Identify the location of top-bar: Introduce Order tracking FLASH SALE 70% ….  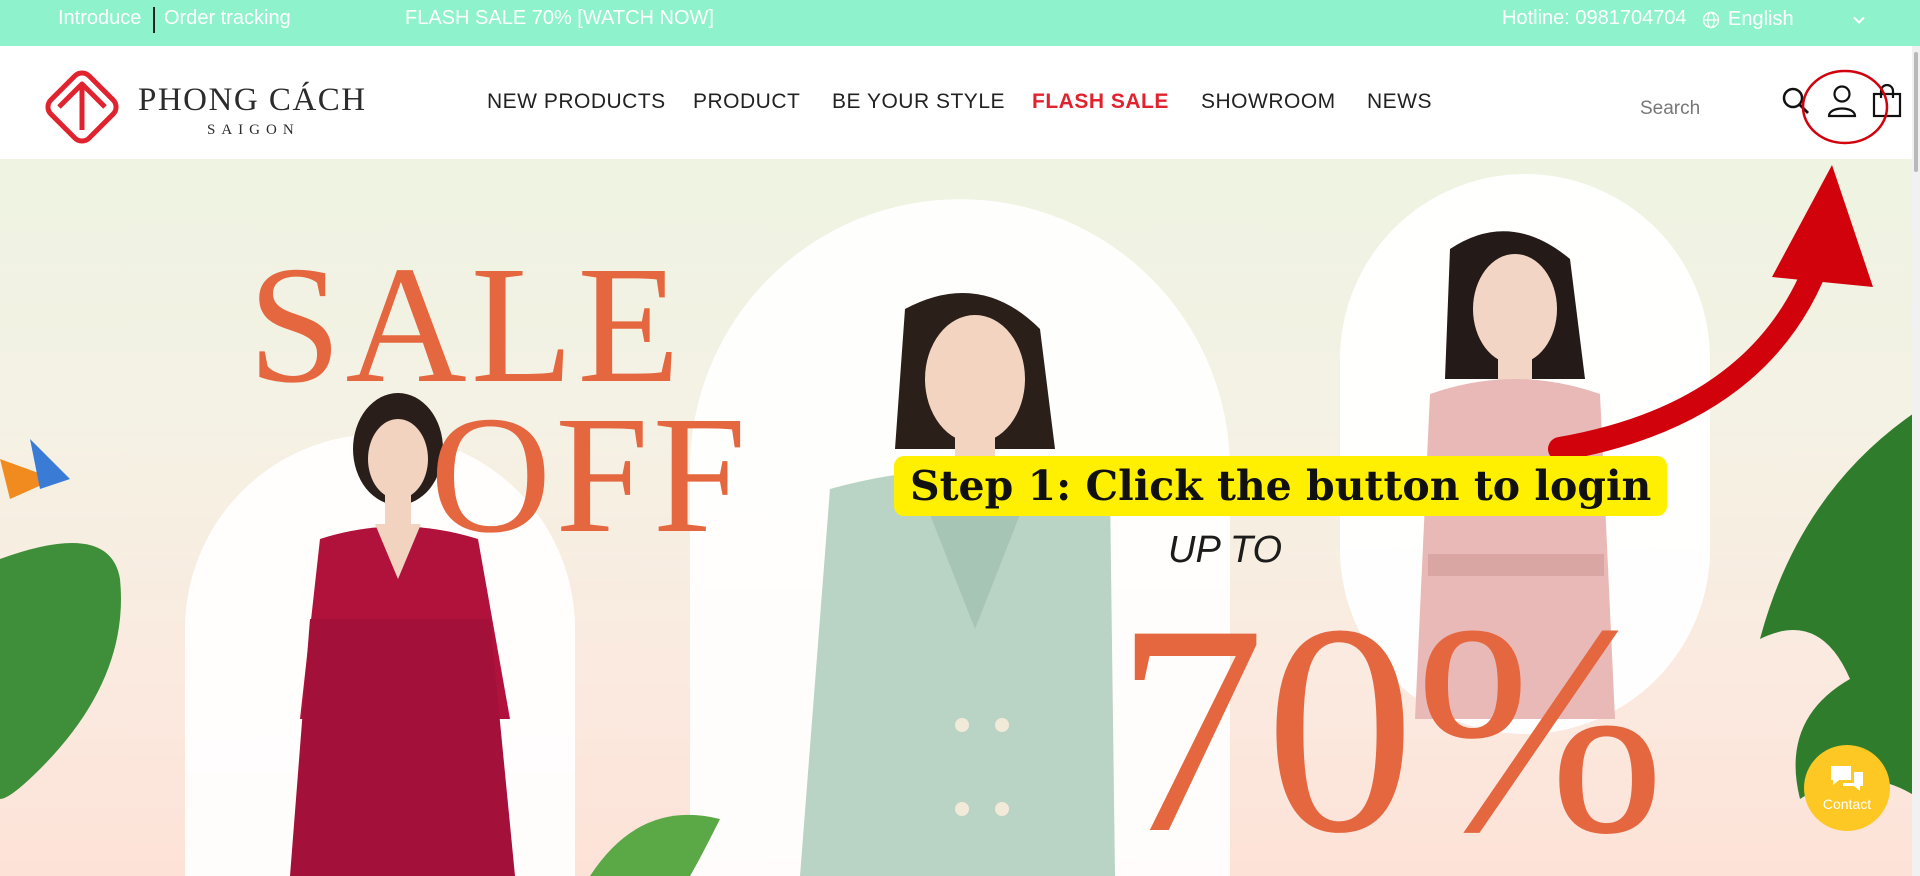
(960, 23).